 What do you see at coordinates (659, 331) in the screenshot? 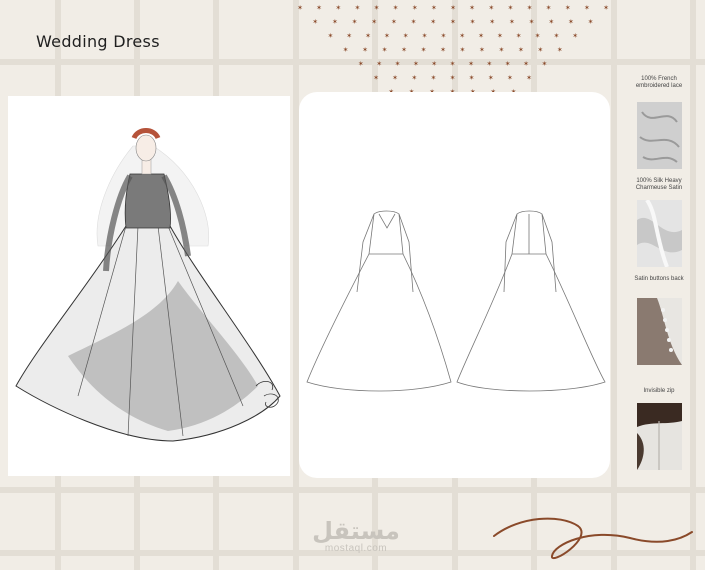
I see `buttons-swatch-icon` at bounding box center [659, 331].